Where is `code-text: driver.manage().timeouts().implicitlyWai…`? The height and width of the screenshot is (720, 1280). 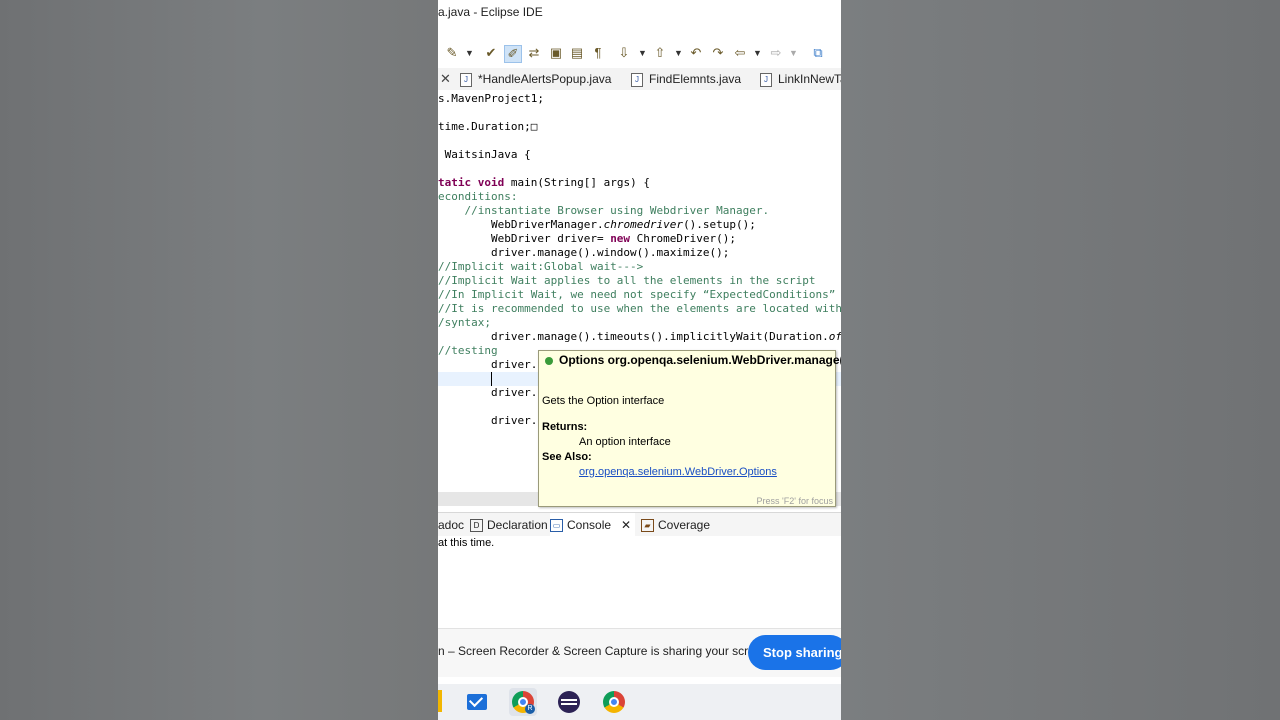 code-text: driver.manage().timeouts().implicitlyWai… is located at coordinates (633, 336).